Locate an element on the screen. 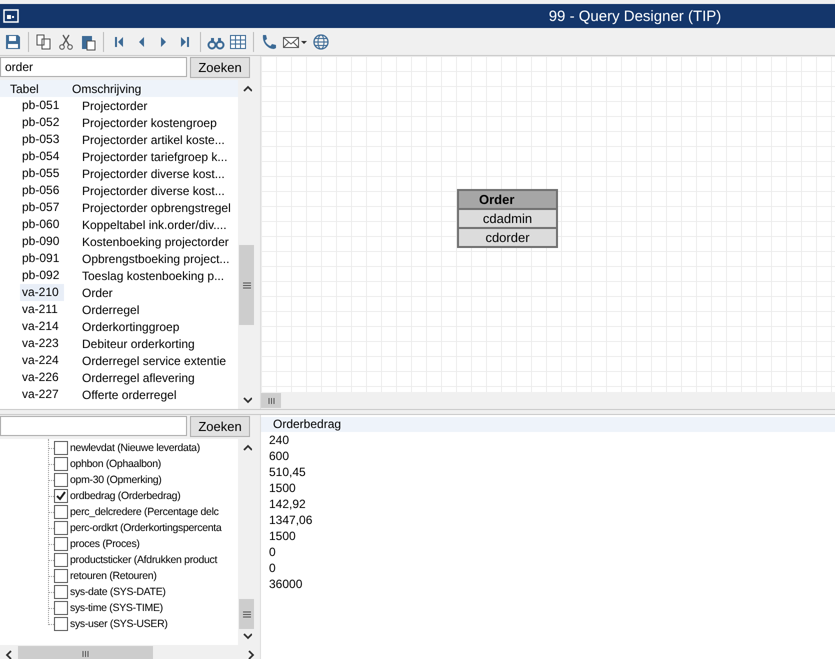 This screenshot has width=835, height=659. field-label: newlevdat (Nieuwe leverdata) is located at coordinates (135, 448).